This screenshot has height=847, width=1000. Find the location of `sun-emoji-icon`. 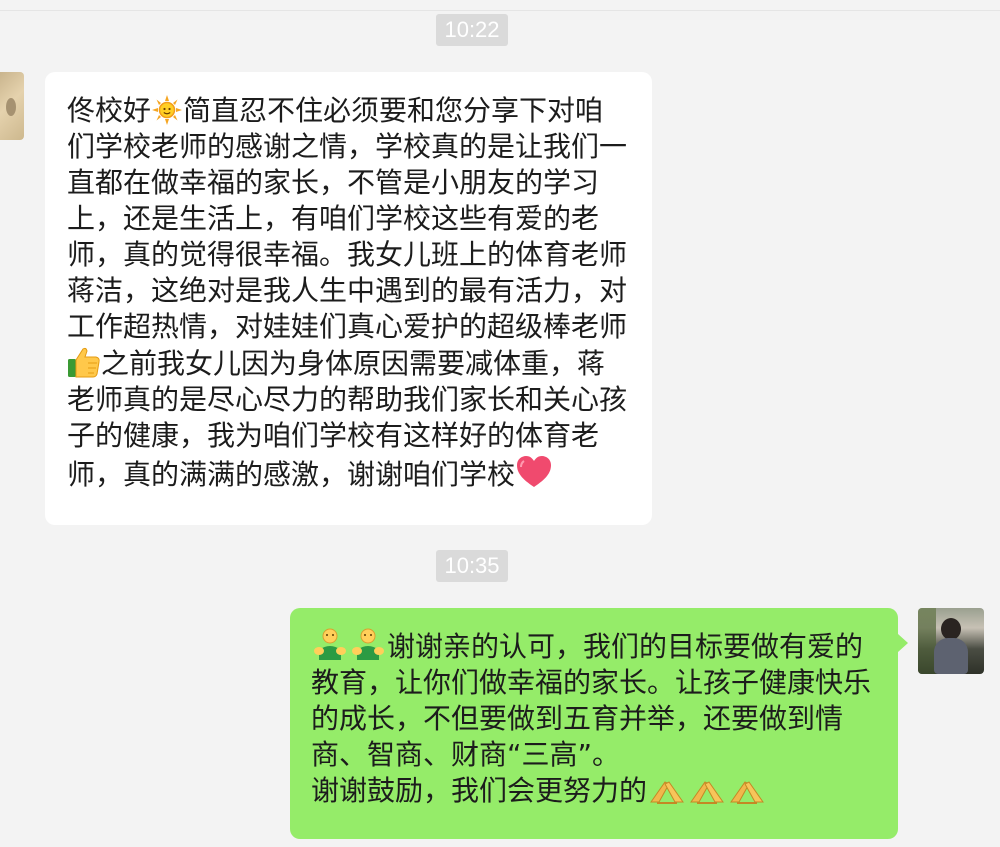

sun-emoji-icon is located at coordinates (167, 110).